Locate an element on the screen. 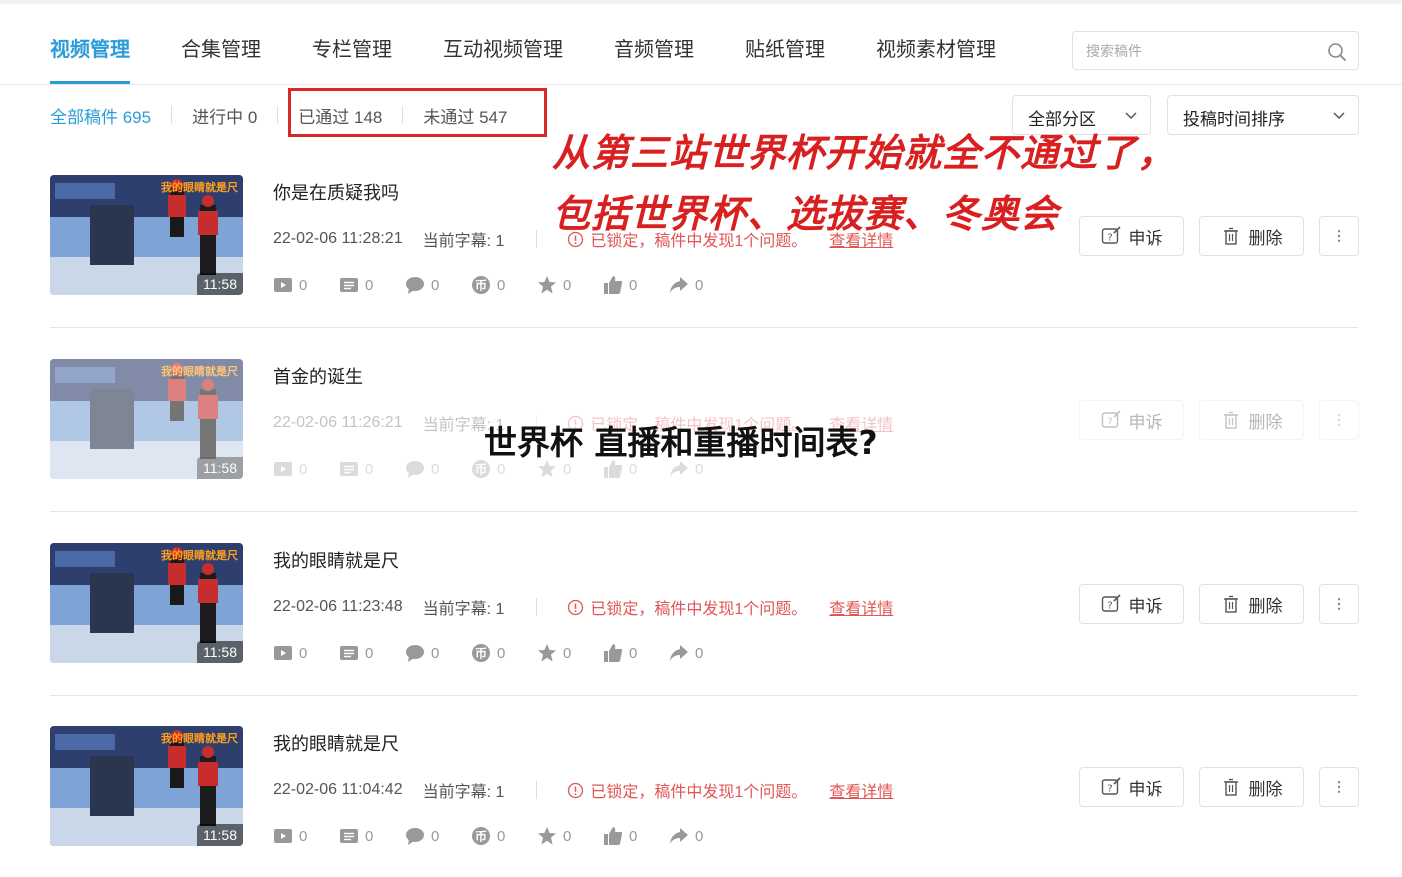  filter-separator is located at coordinates (278, 115).